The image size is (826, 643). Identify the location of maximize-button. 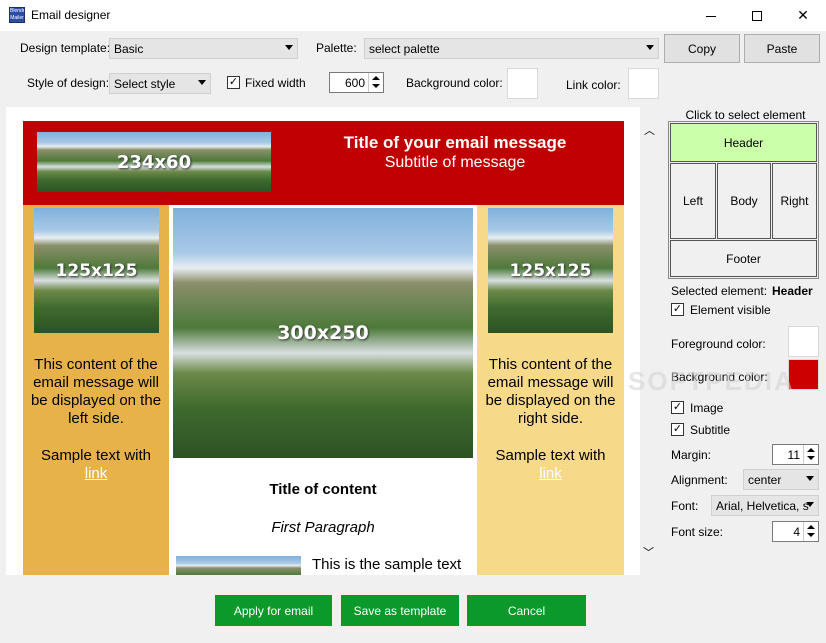
(757, 15).